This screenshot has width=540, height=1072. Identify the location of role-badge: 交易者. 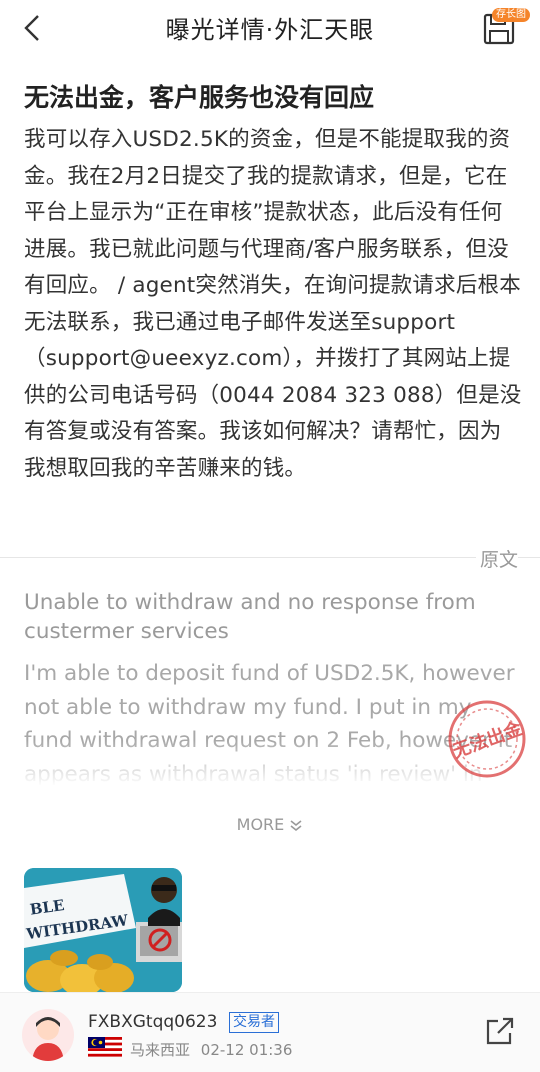
(254, 1022).